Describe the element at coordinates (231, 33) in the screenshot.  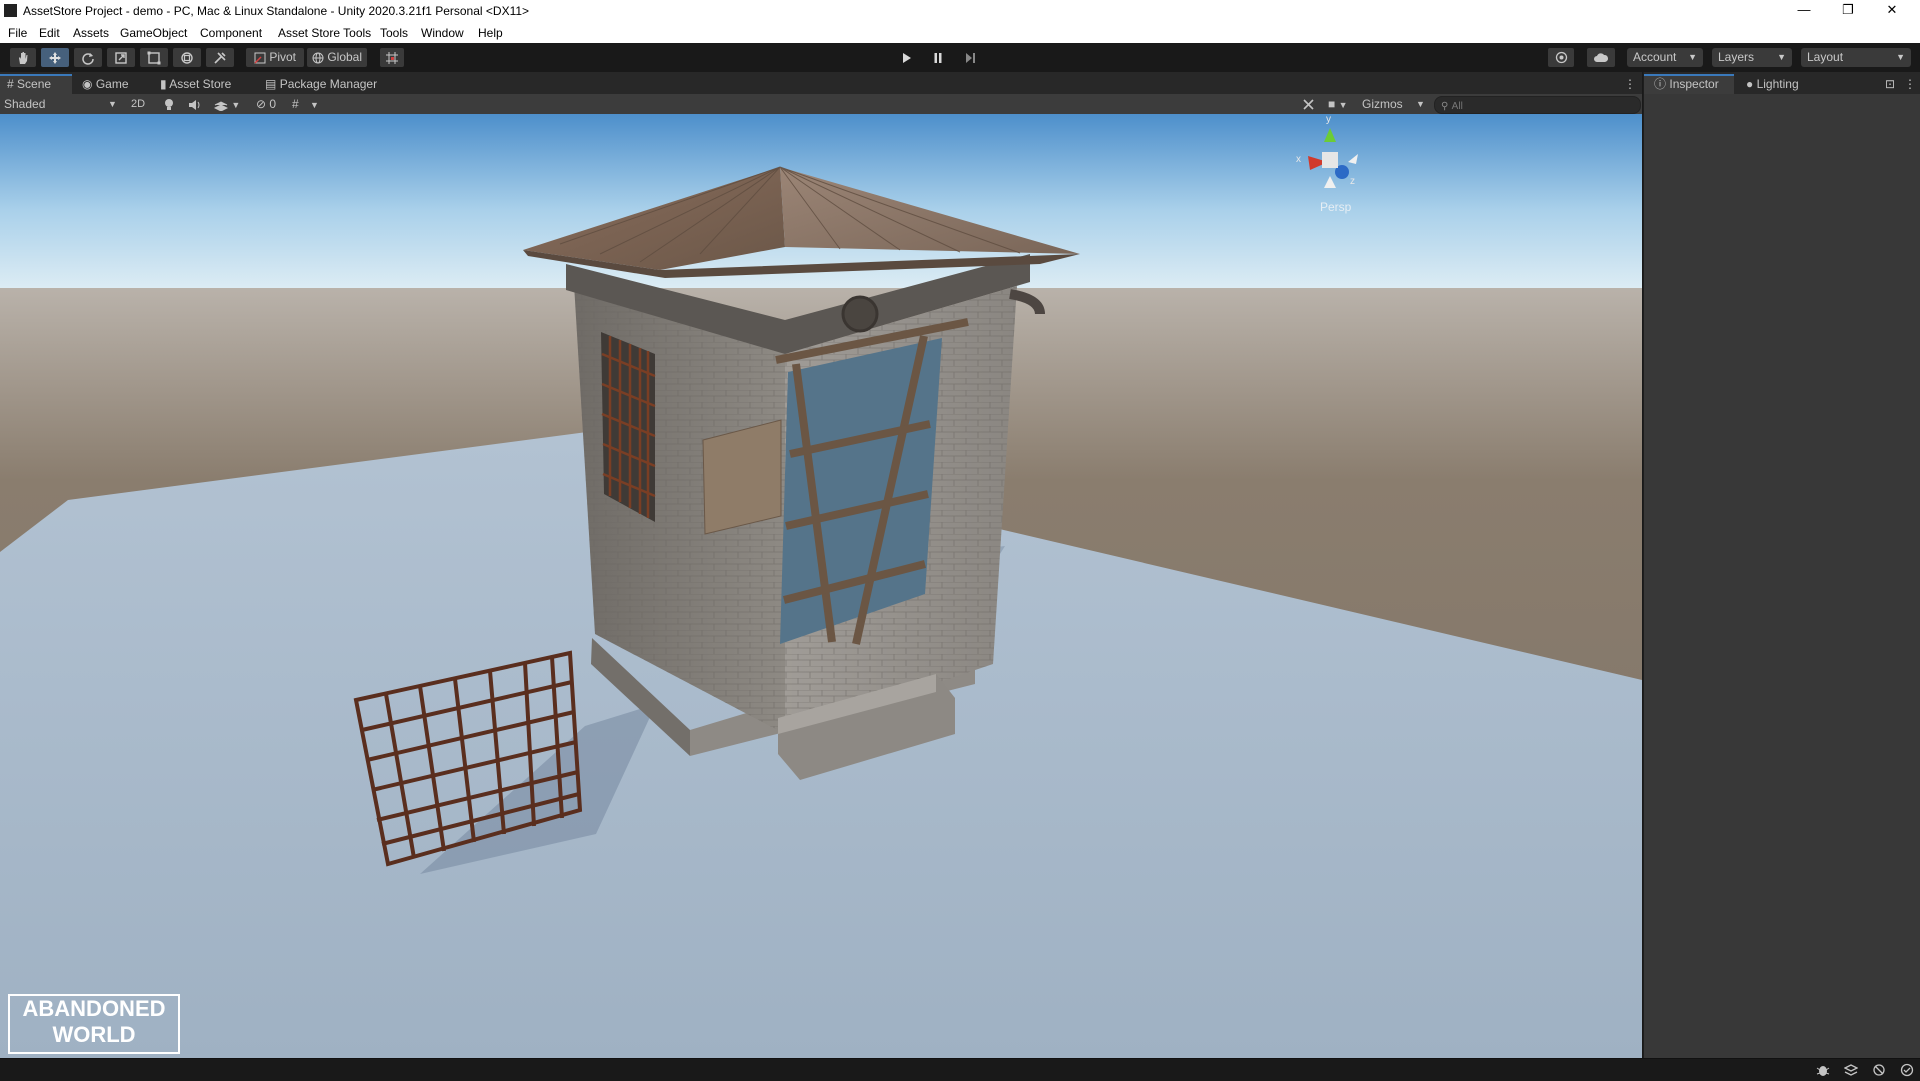
I see `menu-component: Component` at that location.